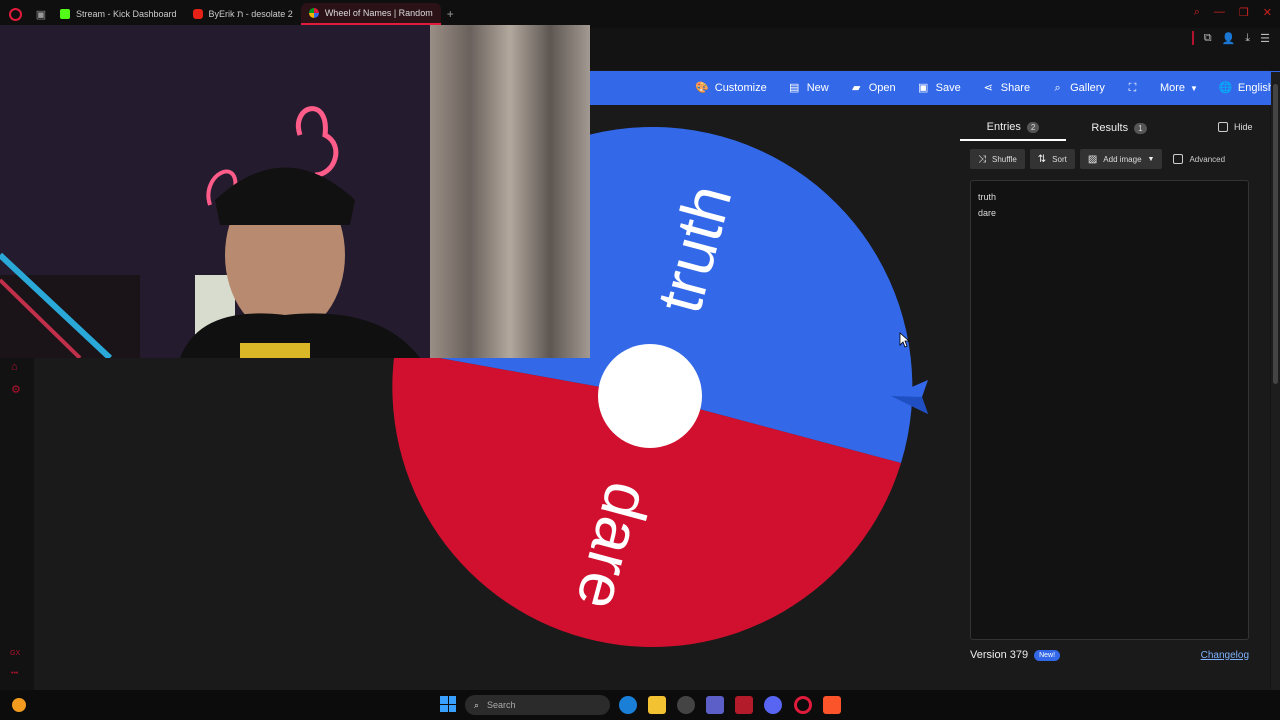 Image resolution: width=1280 pixels, height=720 pixels. Describe the element at coordinates (1042, 159) in the screenshot. I see `sort-icon: ⇅` at that location.